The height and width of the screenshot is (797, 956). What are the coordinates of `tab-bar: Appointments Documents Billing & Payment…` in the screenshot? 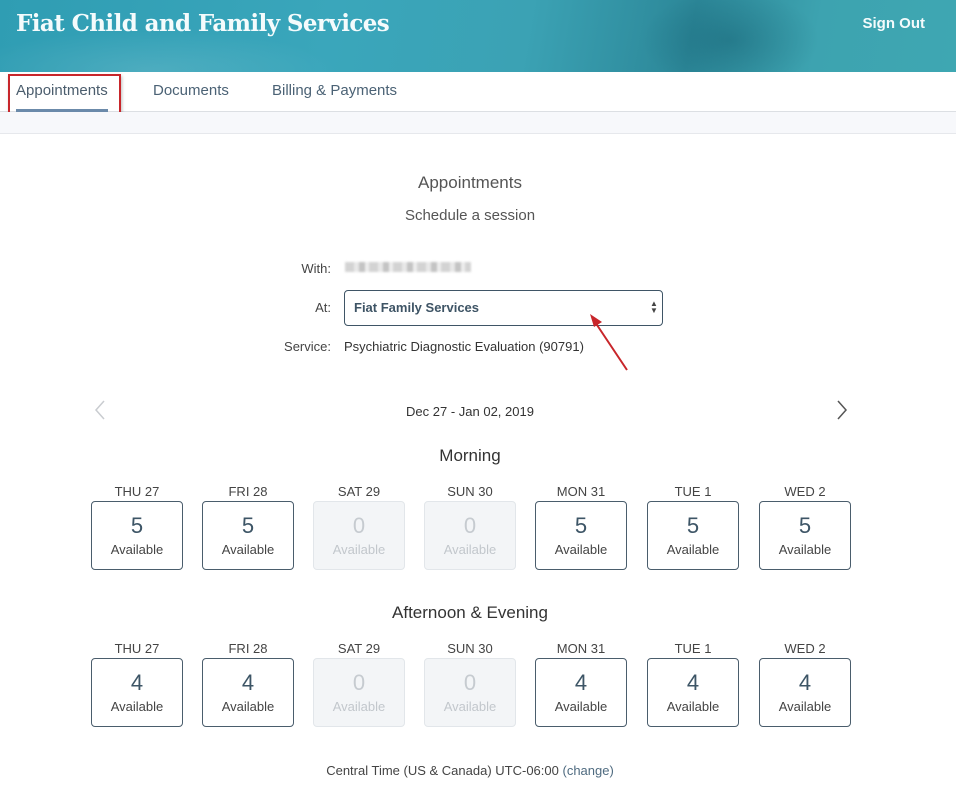 It's located at (478, 92).